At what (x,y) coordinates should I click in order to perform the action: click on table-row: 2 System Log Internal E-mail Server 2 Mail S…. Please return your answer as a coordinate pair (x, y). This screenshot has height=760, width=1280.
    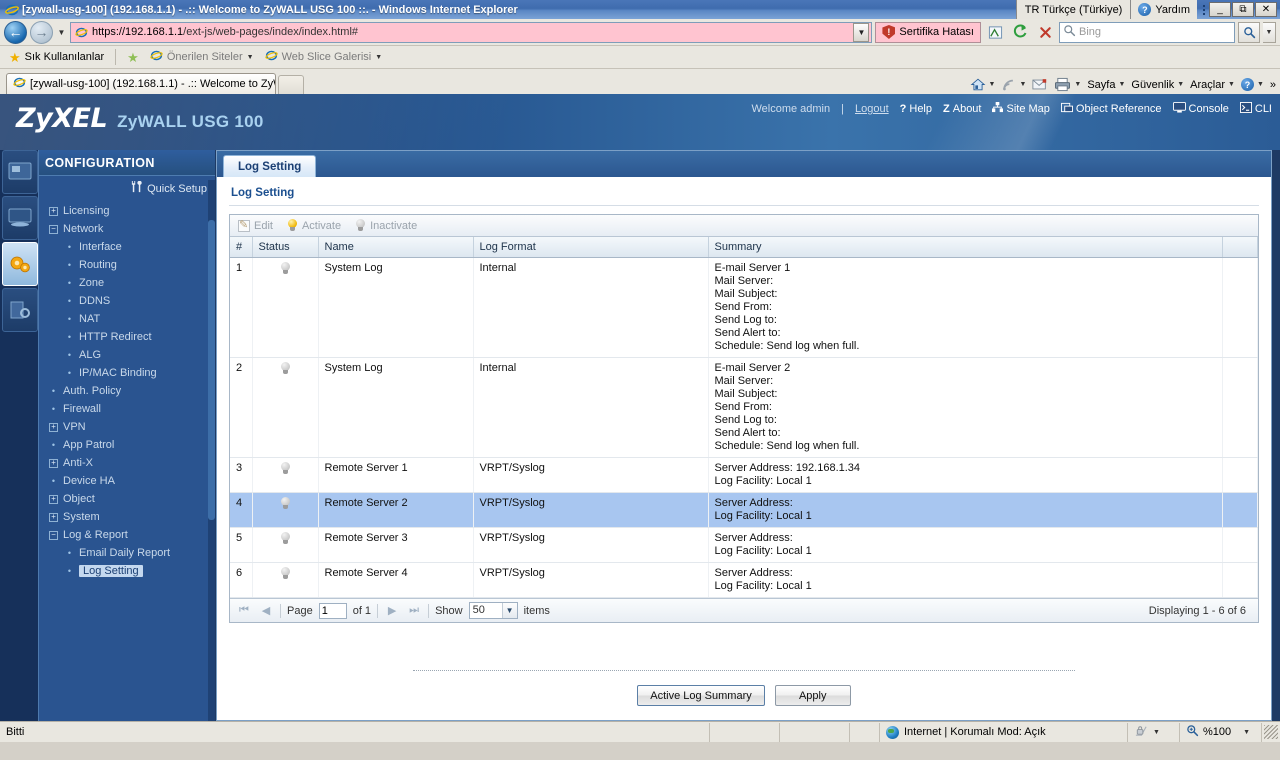
    Looking at the image, I should click on (744, 407).